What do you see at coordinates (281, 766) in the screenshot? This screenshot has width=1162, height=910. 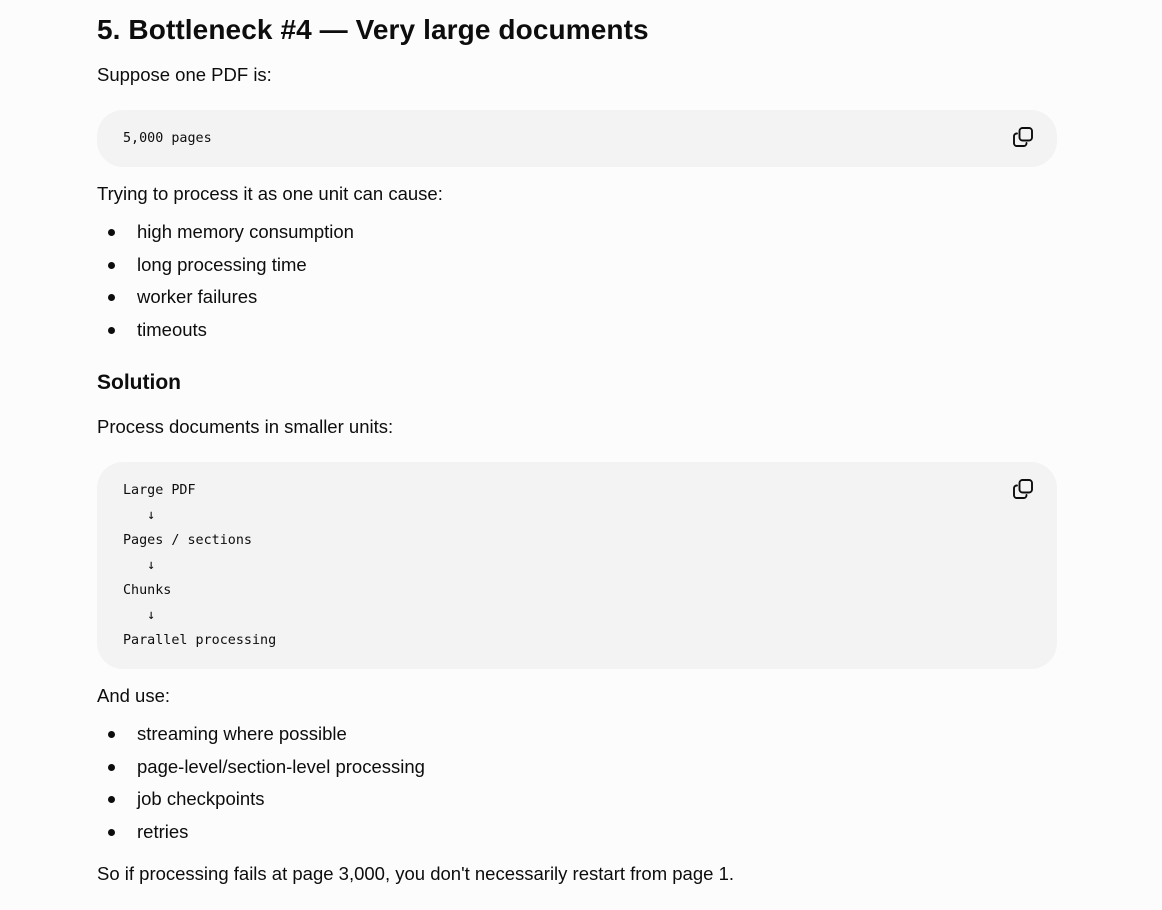 I see `list-item-text: page-level/section-level processing` at bounding box center [281, 766].